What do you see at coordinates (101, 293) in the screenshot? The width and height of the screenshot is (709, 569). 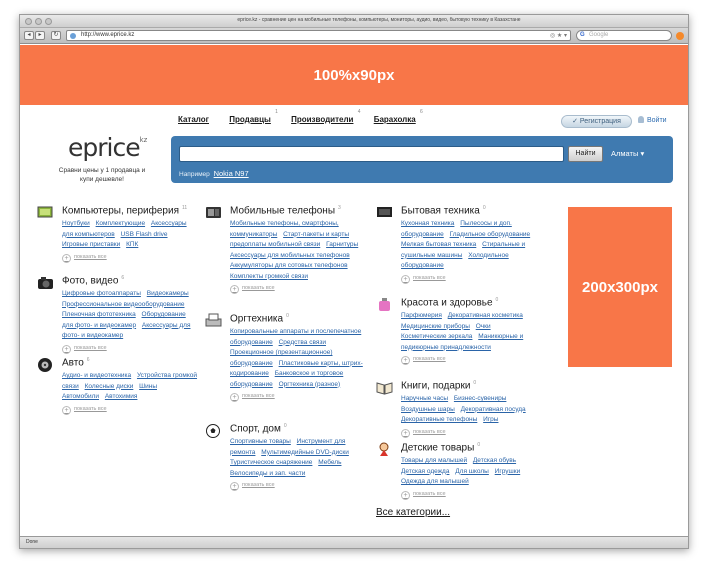 I see `category-link: Цифровые фотоаппараты` at bounding box center [101, 293].